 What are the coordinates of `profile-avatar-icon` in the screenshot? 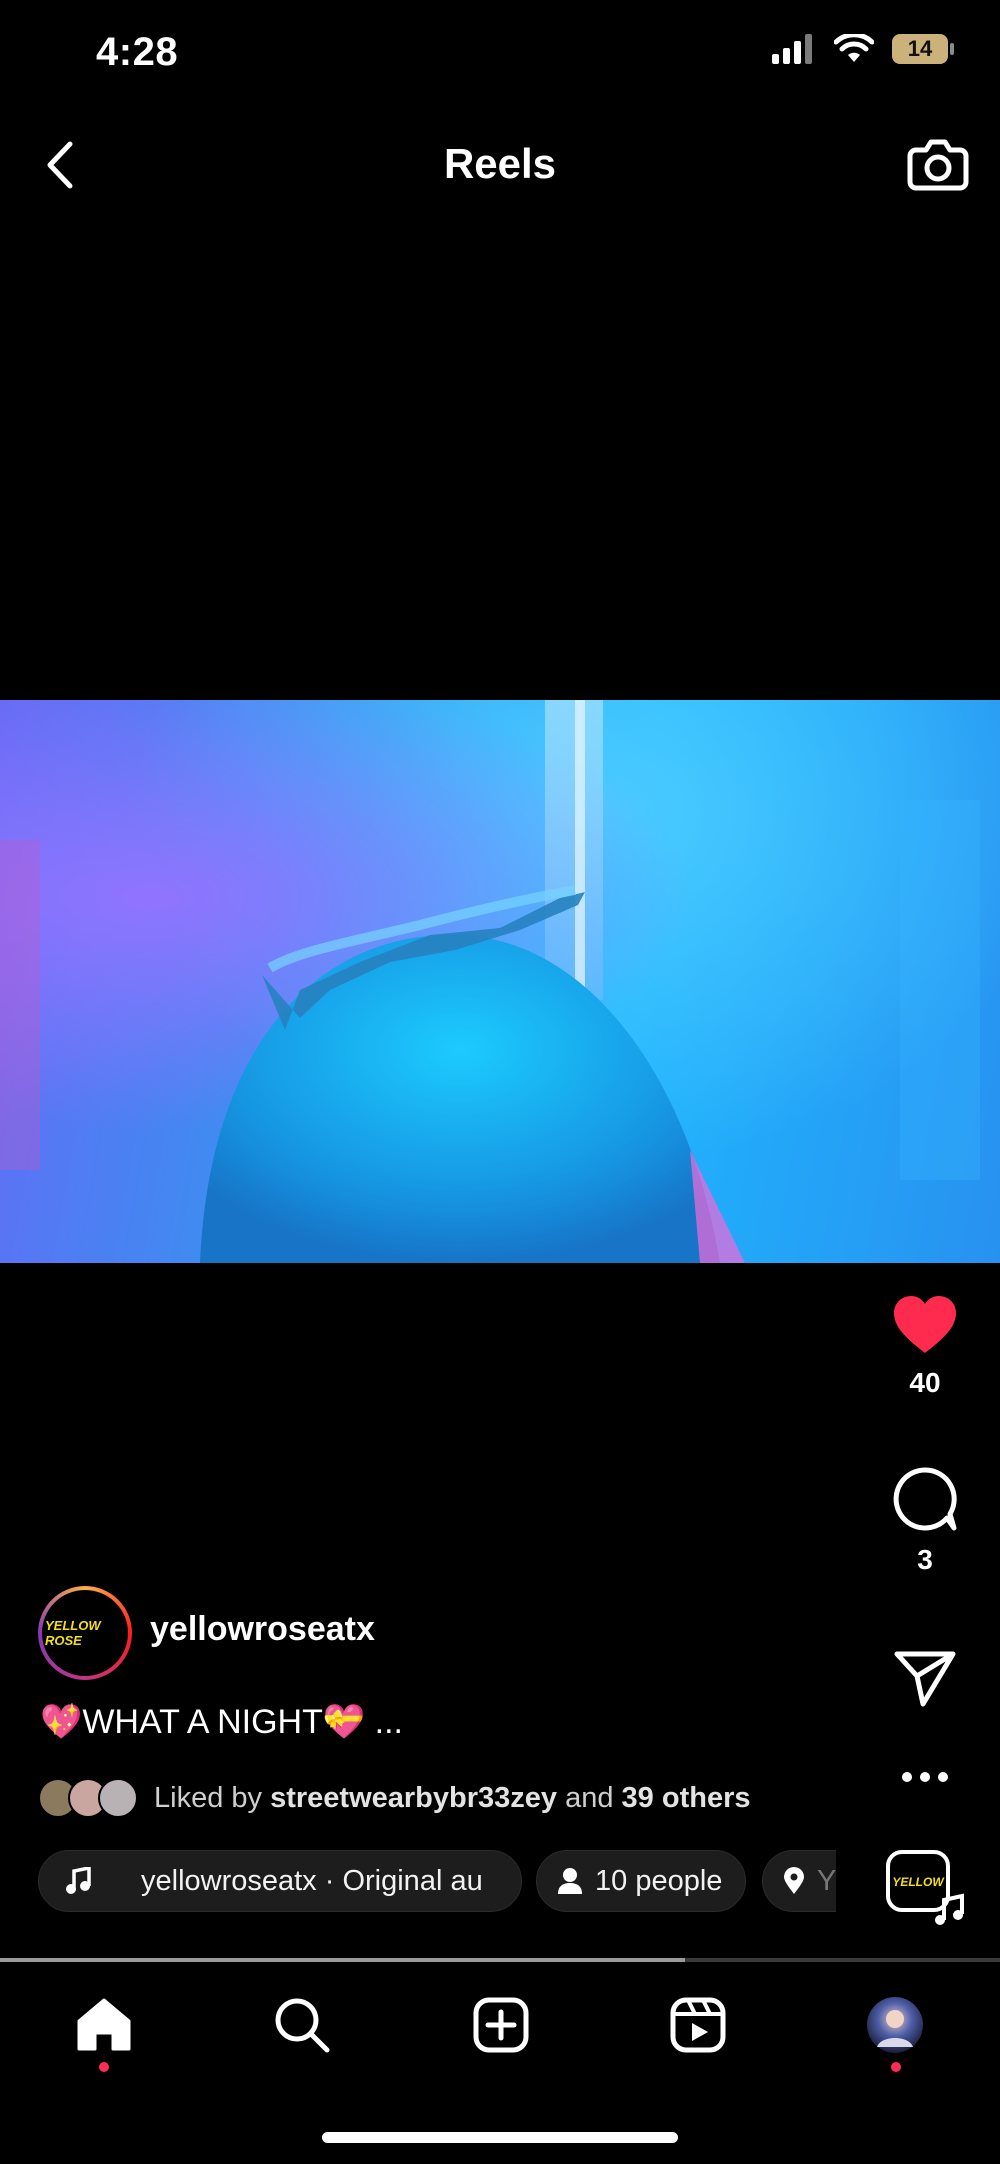 It's located at (895, 2025).